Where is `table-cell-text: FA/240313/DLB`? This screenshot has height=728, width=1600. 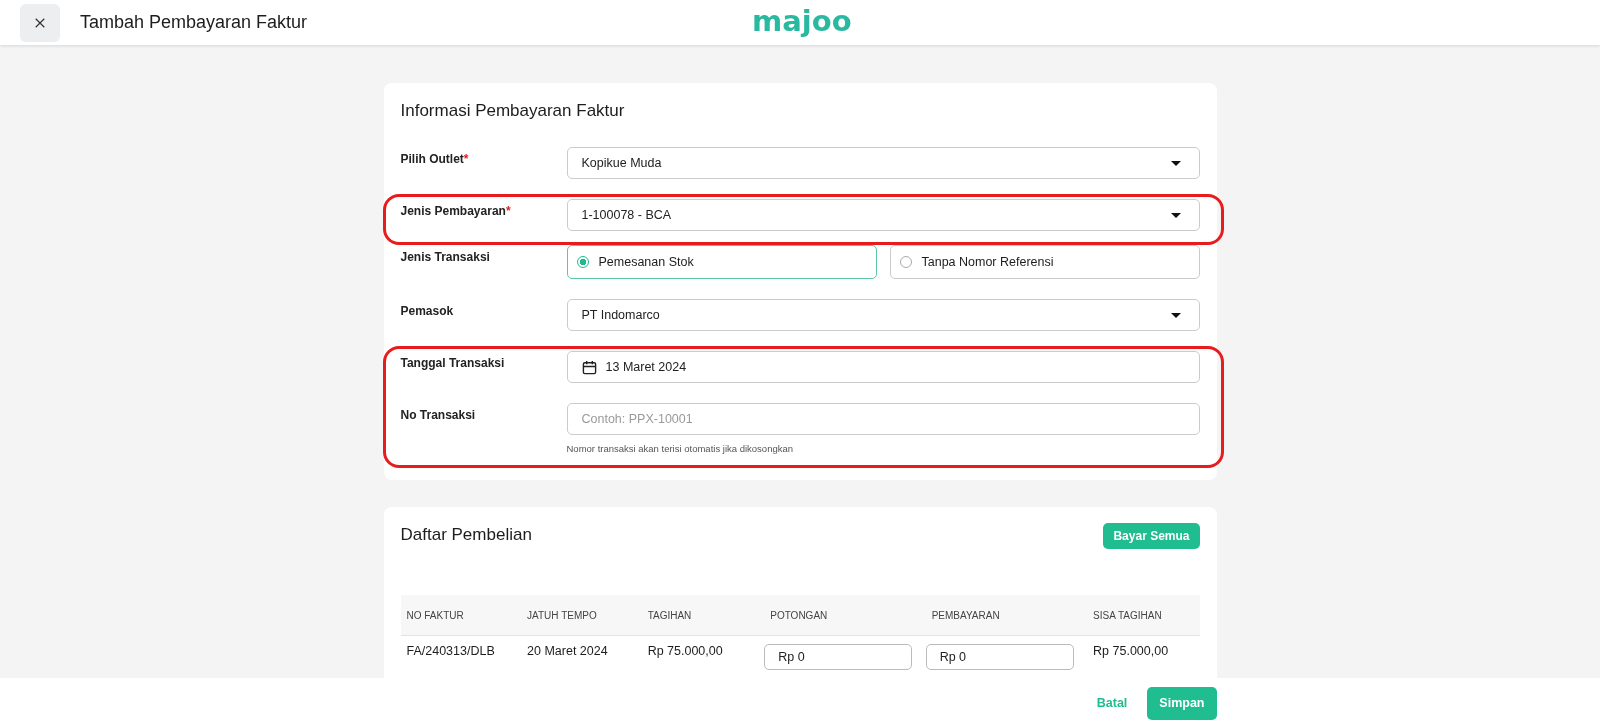 table-cell-text: FA/240313/DLB is located at coordinates (450, 652).